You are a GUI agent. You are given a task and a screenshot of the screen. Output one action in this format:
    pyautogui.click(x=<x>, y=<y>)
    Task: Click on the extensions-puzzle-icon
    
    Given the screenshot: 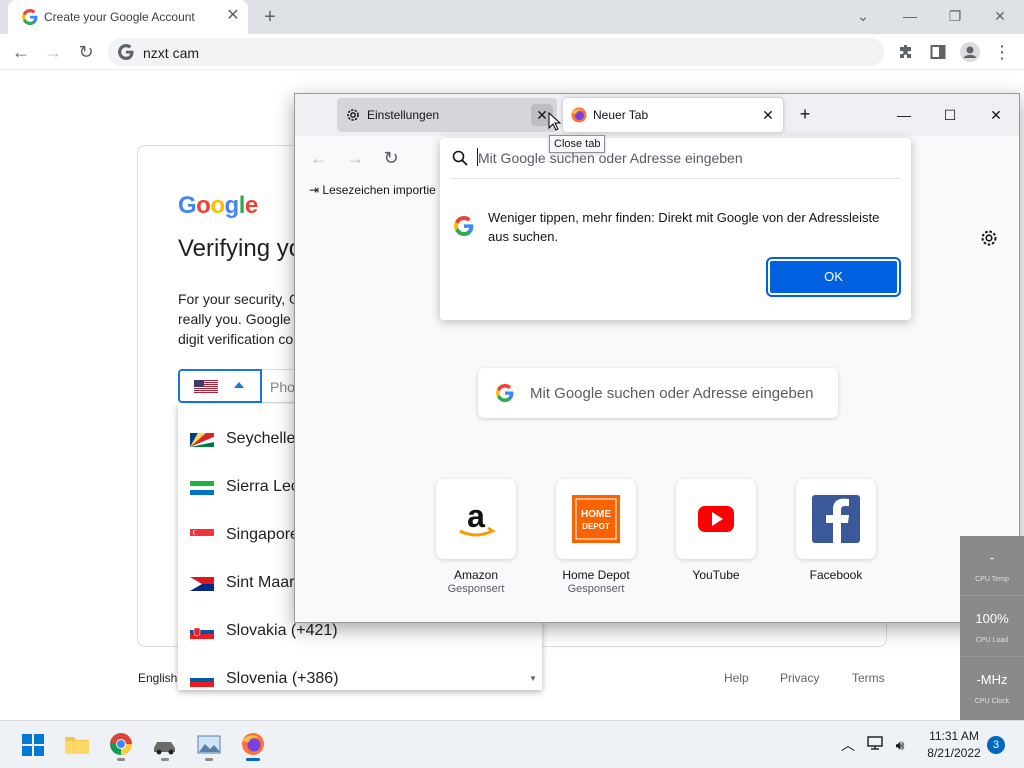 What is the action you would take?
    pyautogui.click(x=906, y=52)
    